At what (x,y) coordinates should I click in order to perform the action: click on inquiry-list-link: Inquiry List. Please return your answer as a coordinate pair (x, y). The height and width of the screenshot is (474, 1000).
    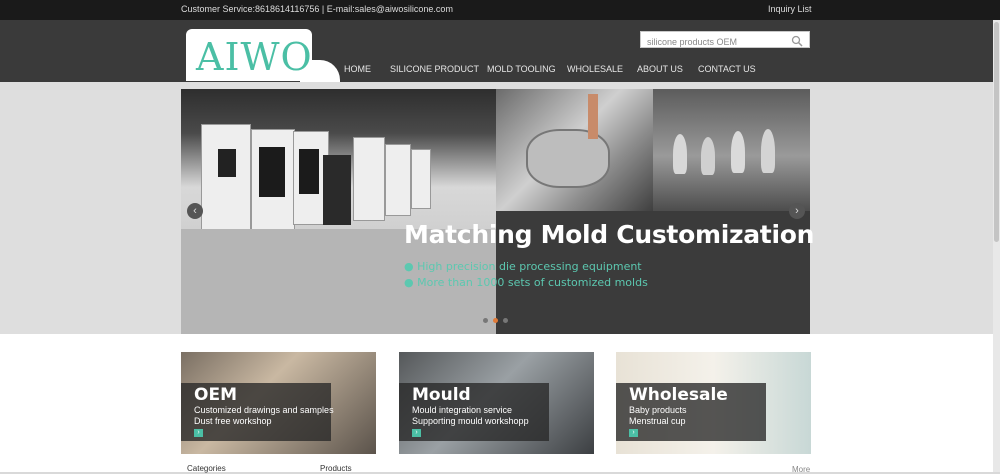
    Looking at the image, I should click on (790, 9).